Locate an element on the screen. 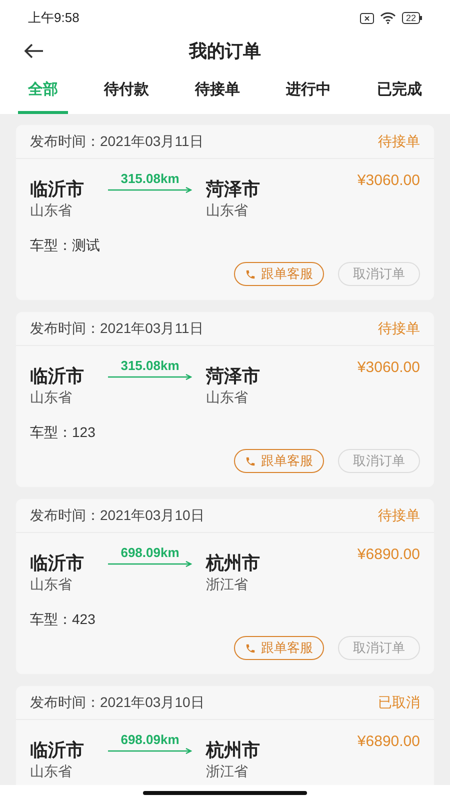 The height and width of the screenshot is (800, 450). sim-icon is located at coordinates (367, 18).